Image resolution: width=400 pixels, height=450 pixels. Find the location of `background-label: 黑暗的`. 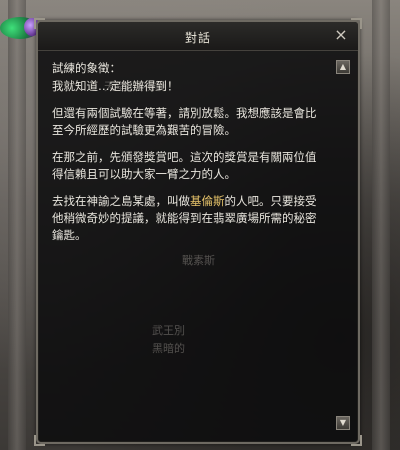

background-label: 黑暗的 is located at coordinates (168, 348).